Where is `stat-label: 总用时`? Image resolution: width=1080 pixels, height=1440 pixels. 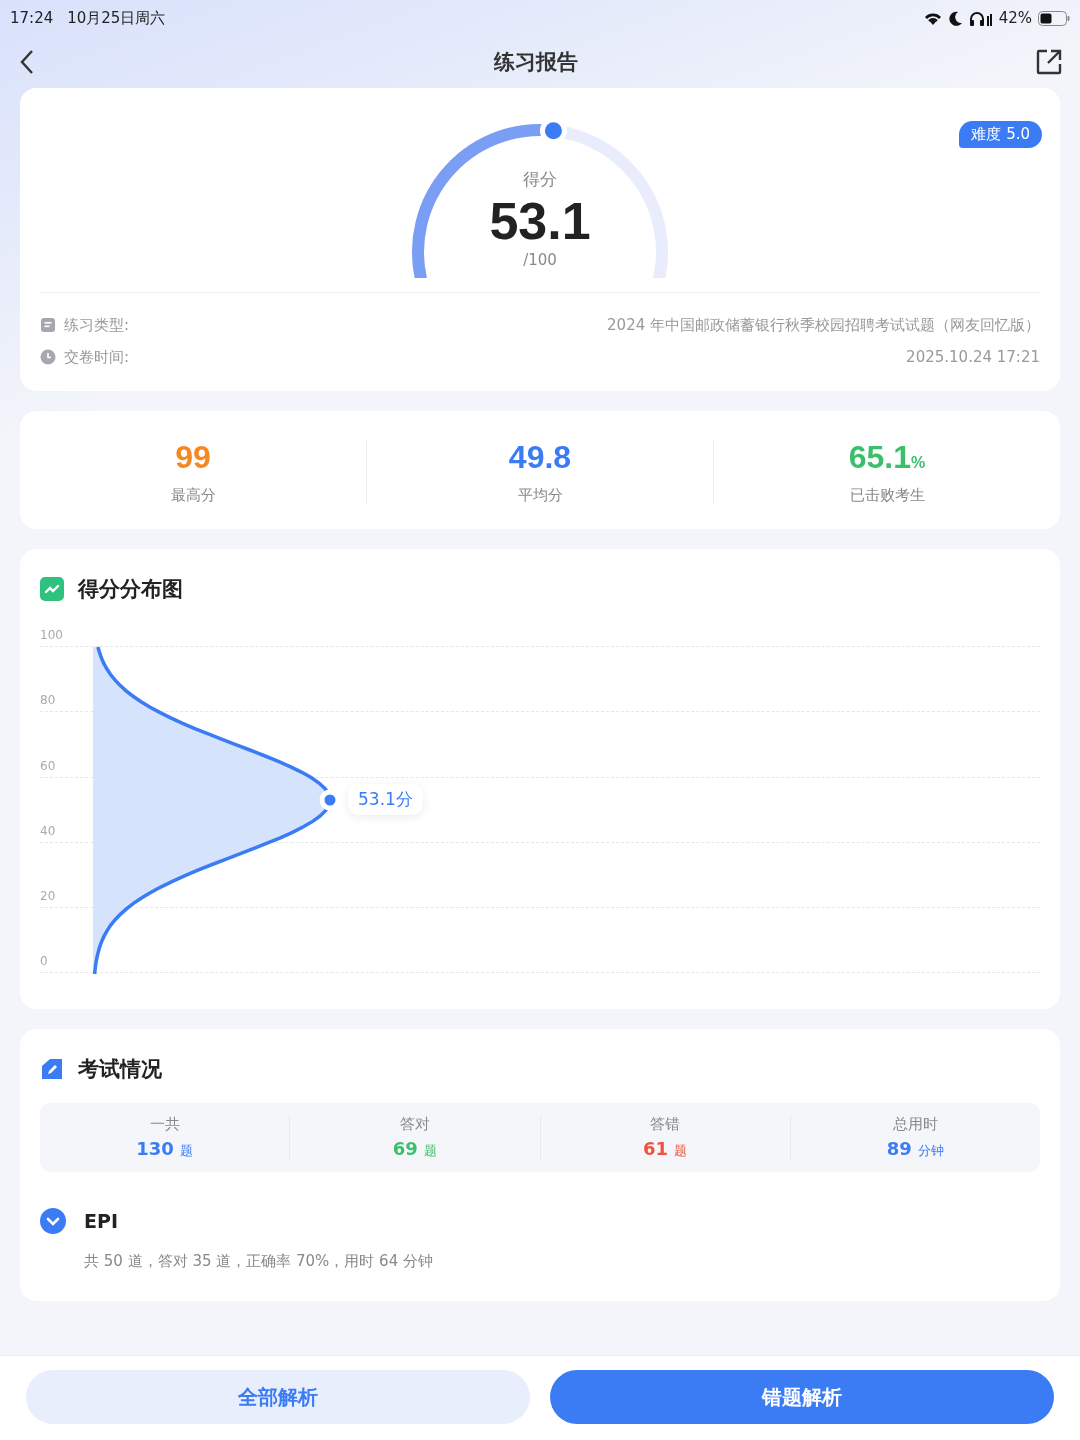
stat-label: 总用时 is located at coordinates (915, 1125).